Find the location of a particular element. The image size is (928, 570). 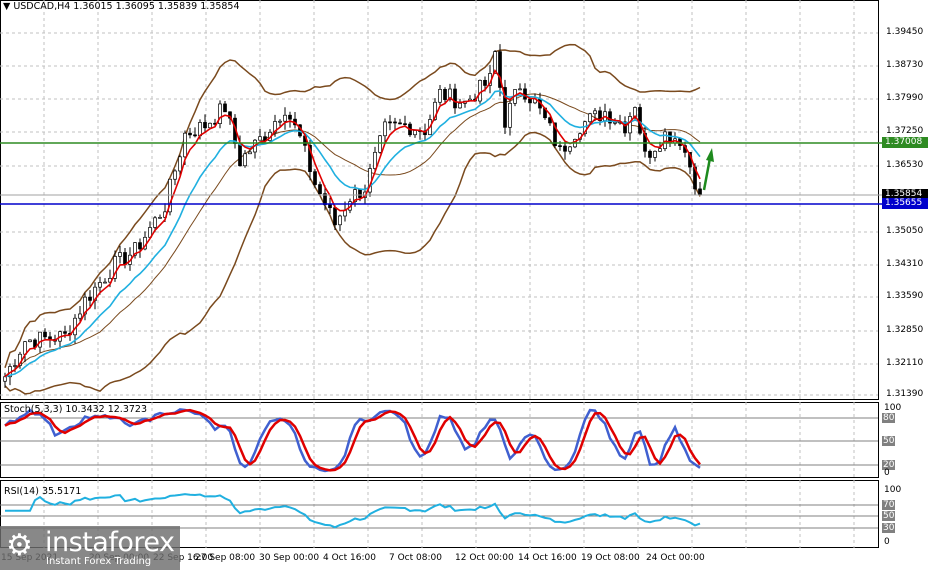

time-axis-label: 27 Sep 08:00 is located at coordinates (225, 558).